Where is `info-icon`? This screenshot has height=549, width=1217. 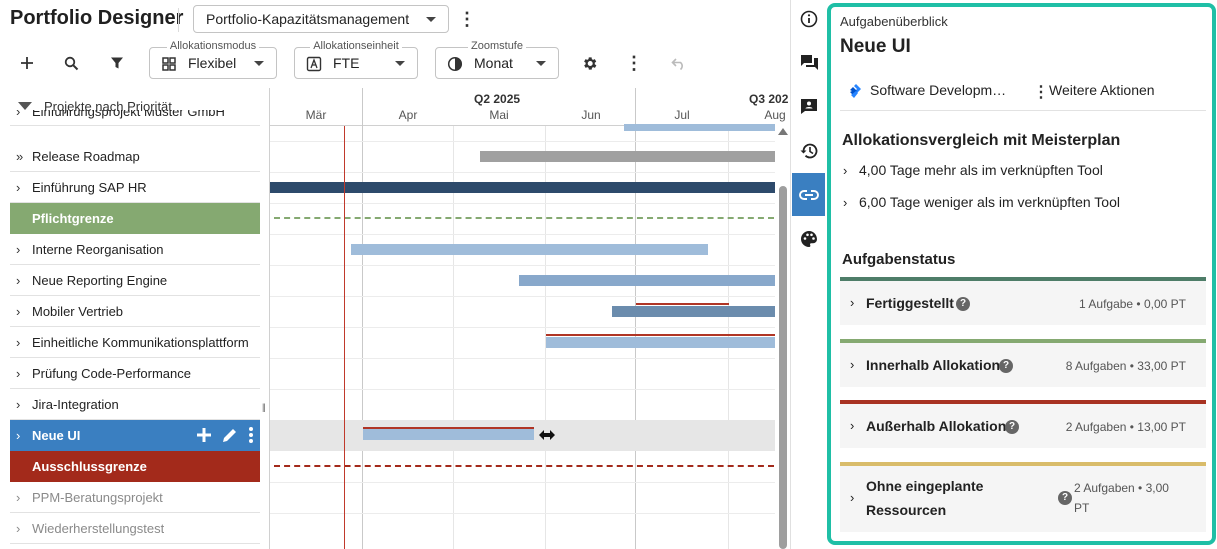 info-icon is located at coordinates (809, 19).